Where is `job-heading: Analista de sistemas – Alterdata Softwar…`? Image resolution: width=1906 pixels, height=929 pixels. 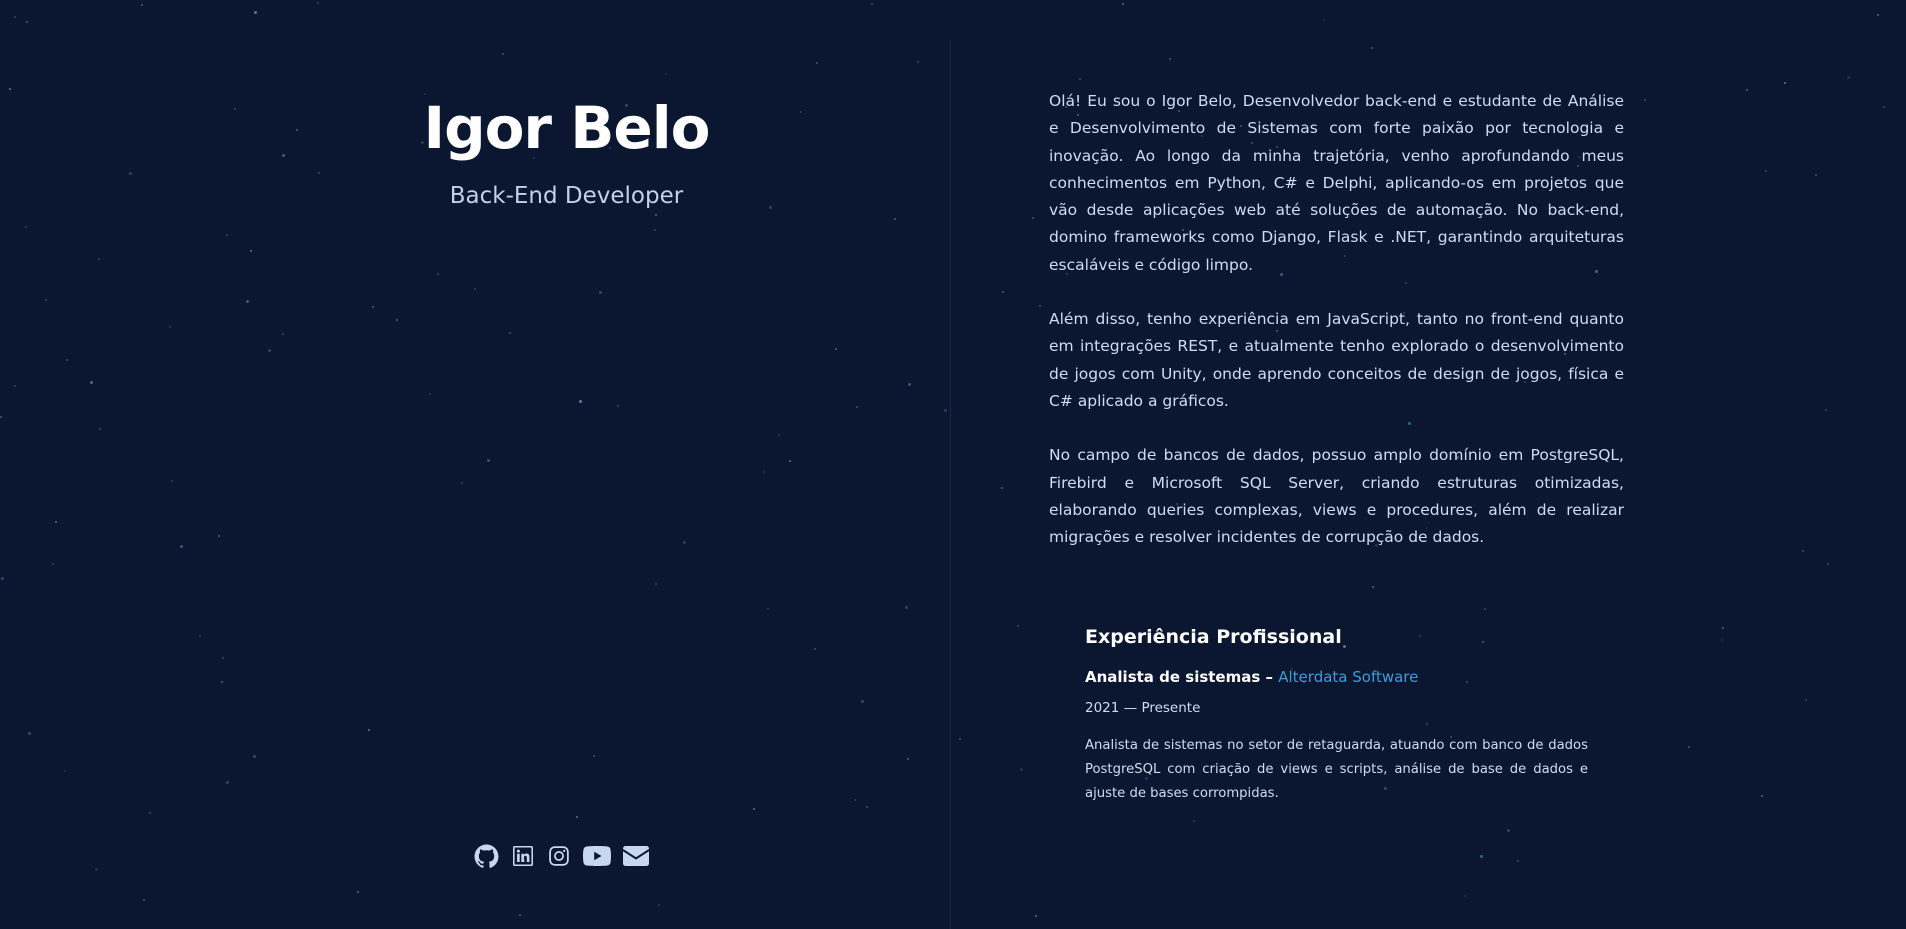 job-heading: Analista de sistemas – Alterdata Softwar… is located at coordinates (1336, 677).